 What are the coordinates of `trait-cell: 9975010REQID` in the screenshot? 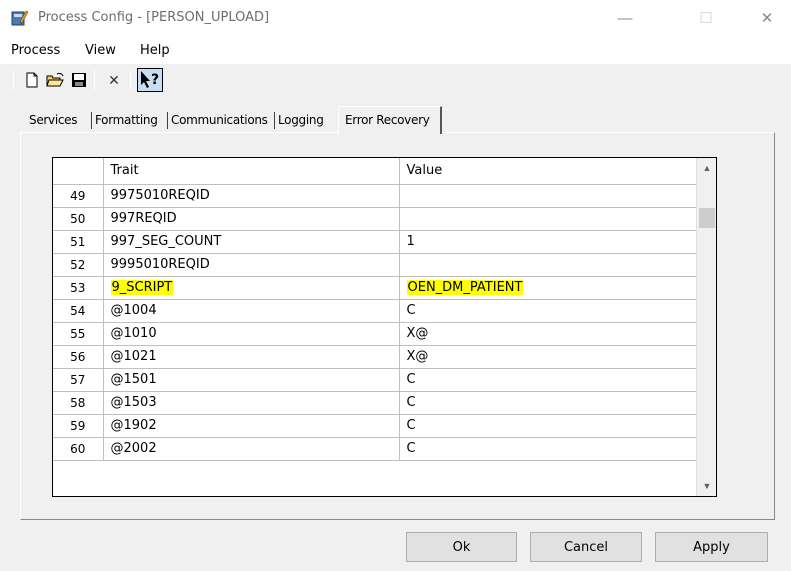 It's located at (251, 196).